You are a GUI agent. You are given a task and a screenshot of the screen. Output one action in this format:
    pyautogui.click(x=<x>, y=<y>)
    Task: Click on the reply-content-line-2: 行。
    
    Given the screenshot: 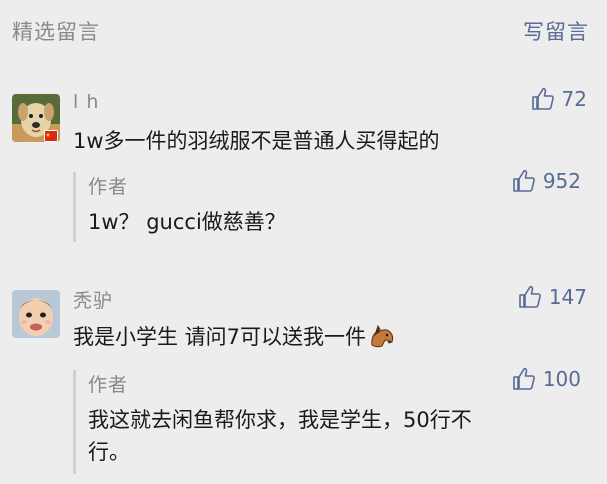 What is the action you would take?
    pyautogui.click(x=109, y=452)
    